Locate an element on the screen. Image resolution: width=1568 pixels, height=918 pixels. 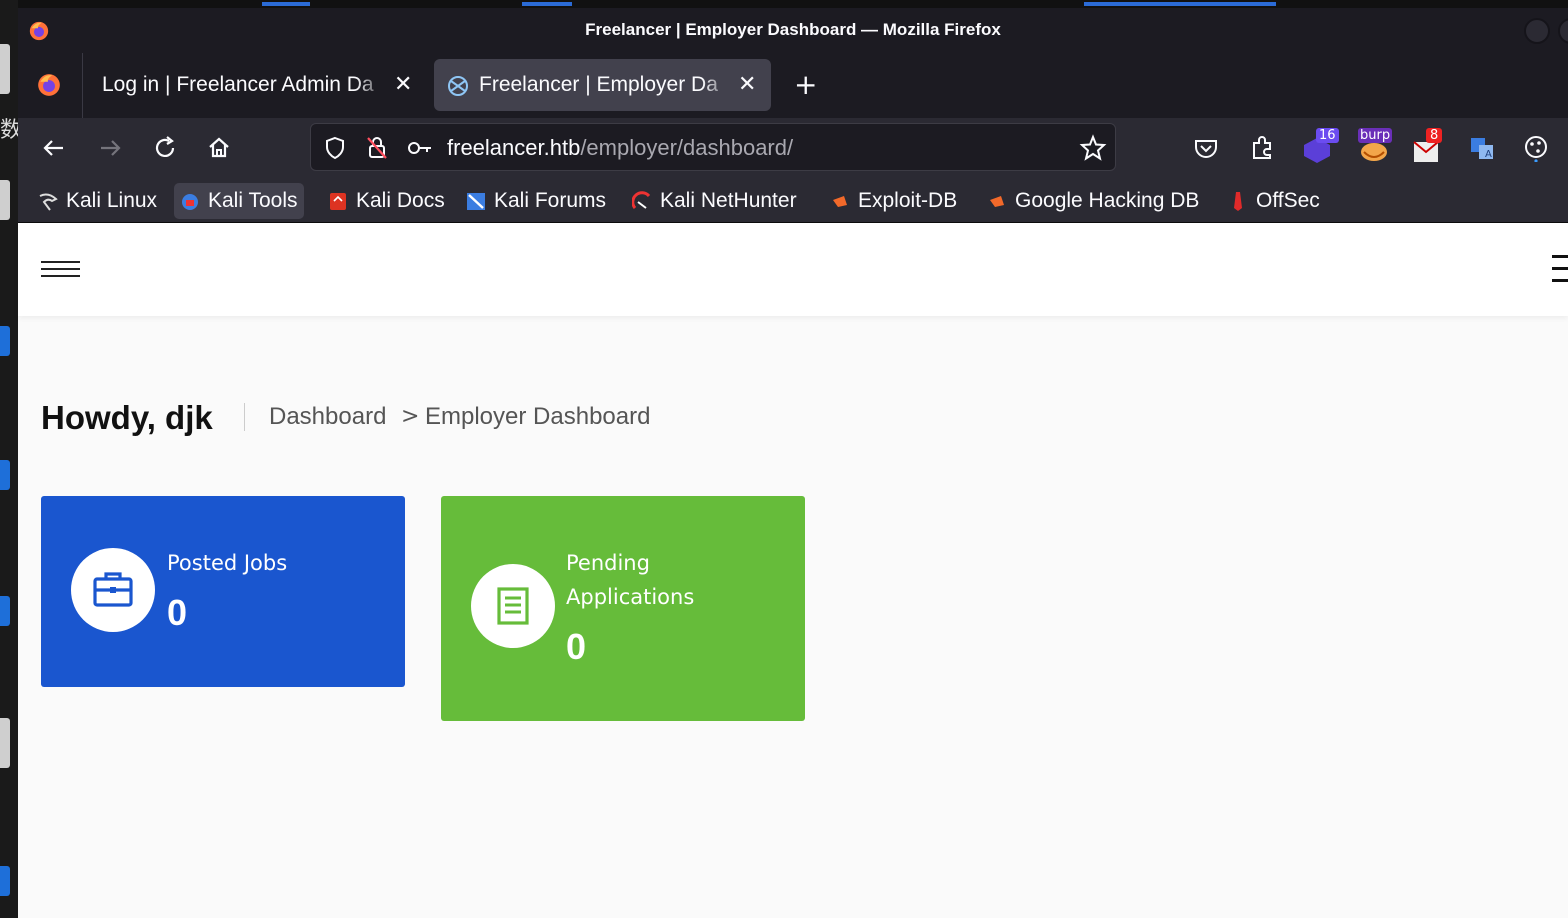
burp-badge: burp is located at coordinates (1375, 135).